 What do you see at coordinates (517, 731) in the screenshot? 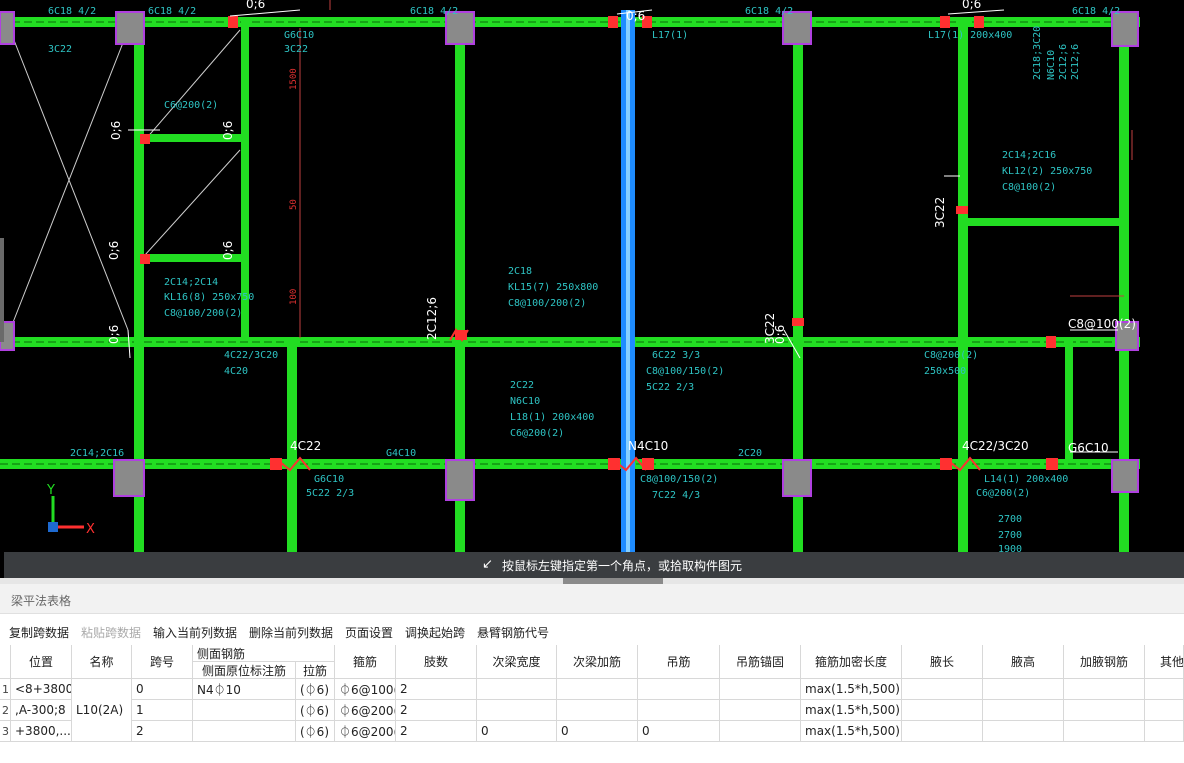
I see `cell-secondary-beam-width: 0` at bounding box center [517, 731].